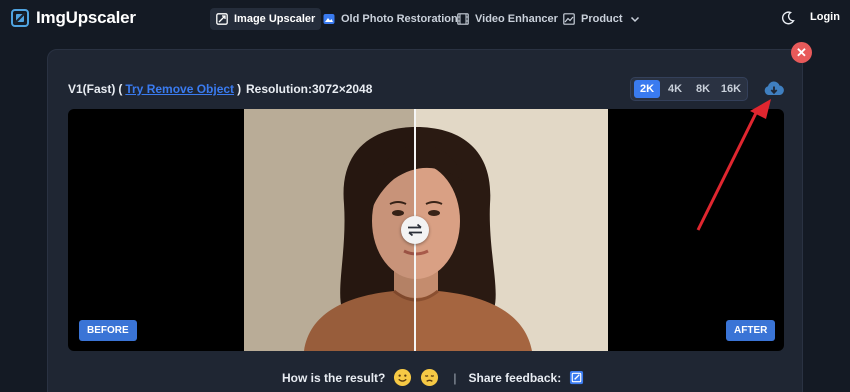 The width and height of the screenshot is (850, 392). I want to click on nav-label: Product, so click(602, 19).